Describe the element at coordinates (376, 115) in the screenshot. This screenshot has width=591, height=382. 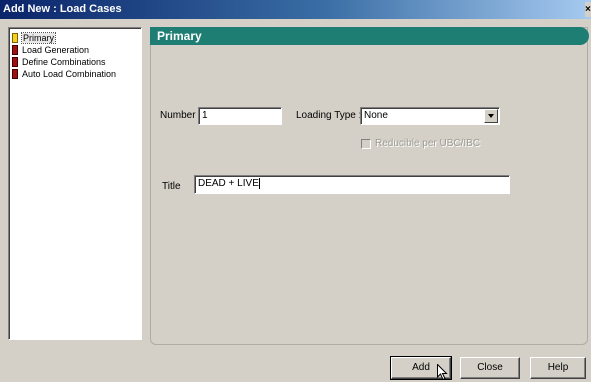
I see `loading-type-value: None` at that location.